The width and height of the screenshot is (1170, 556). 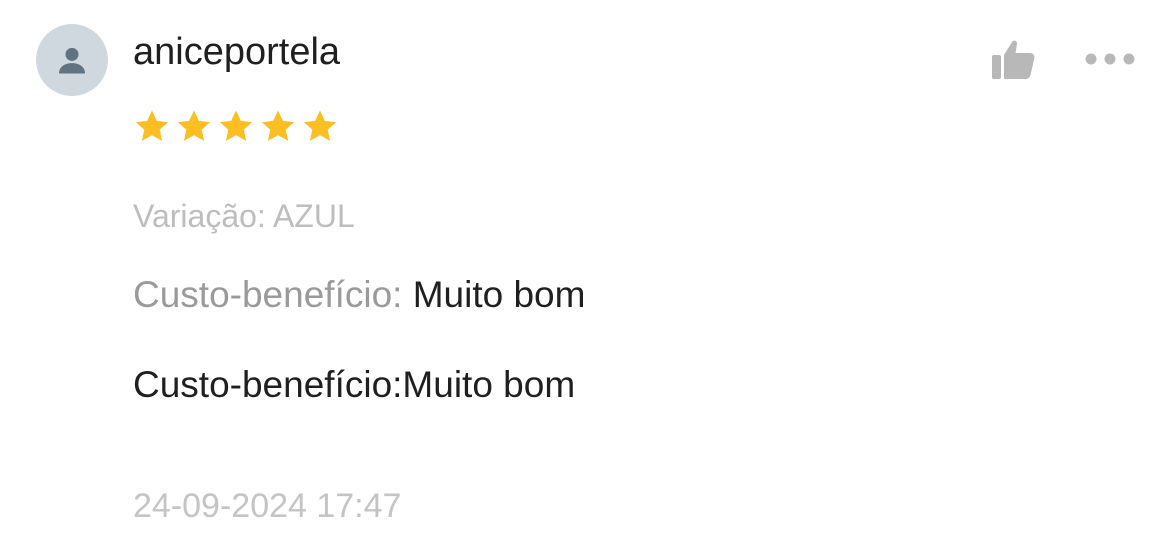 I want to click on thumbs-up-icon, so click(x=1013, y=59).